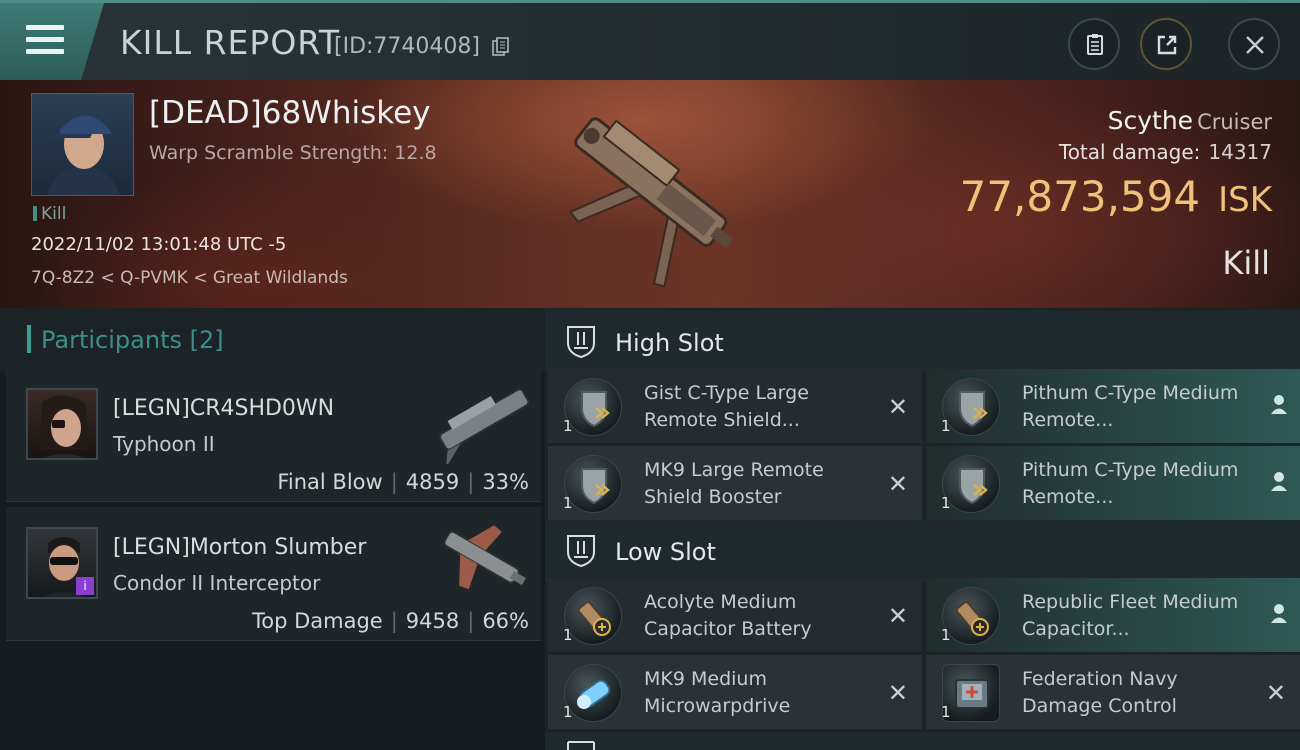 This screenshot has width=1300, height=750. What do you see at coordinates (407, 46) in the screenshot?
I see `report-id: [ID:7740408]` at bounding box center [407, 46].